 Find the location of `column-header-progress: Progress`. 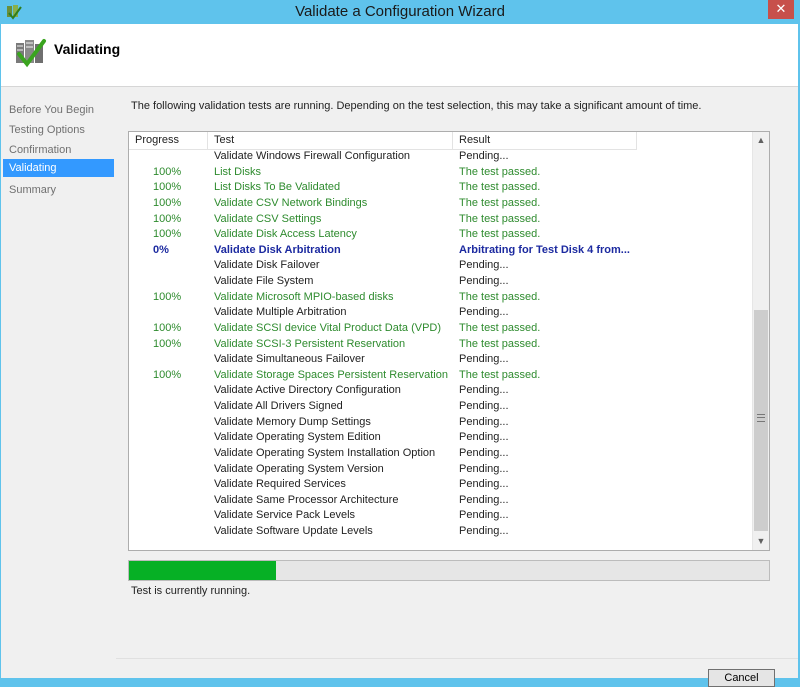

column-header-progress: Progress is located at coordinates (168, 141).